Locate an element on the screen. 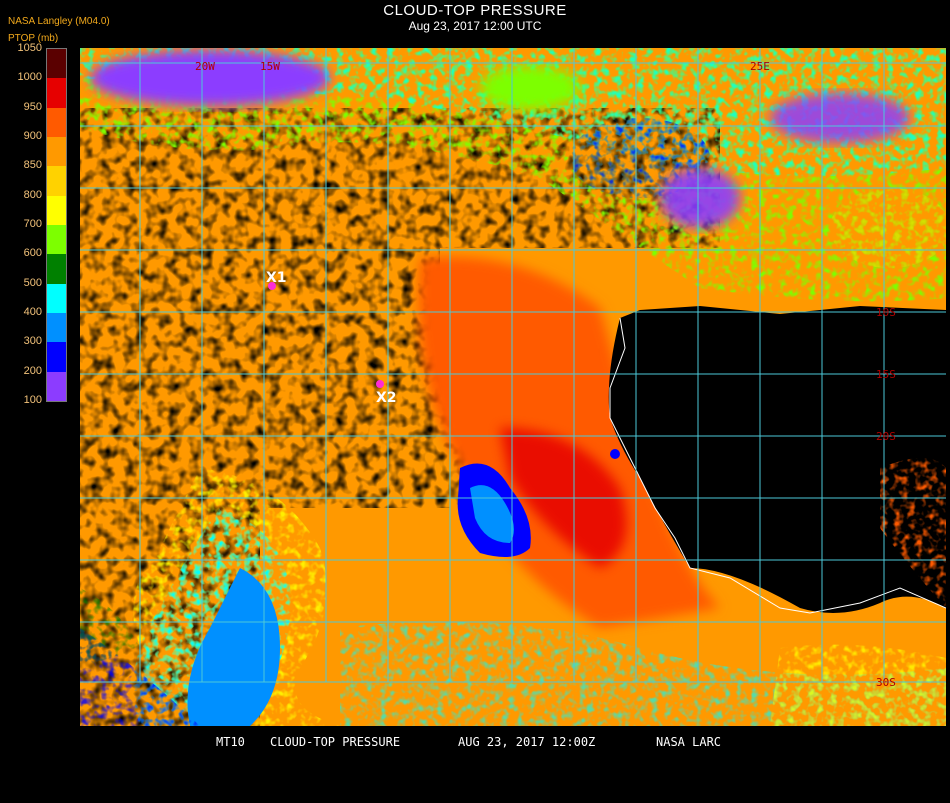 This screenshot has width=950, height=803. colorbar is located at coordinates (56, 225).